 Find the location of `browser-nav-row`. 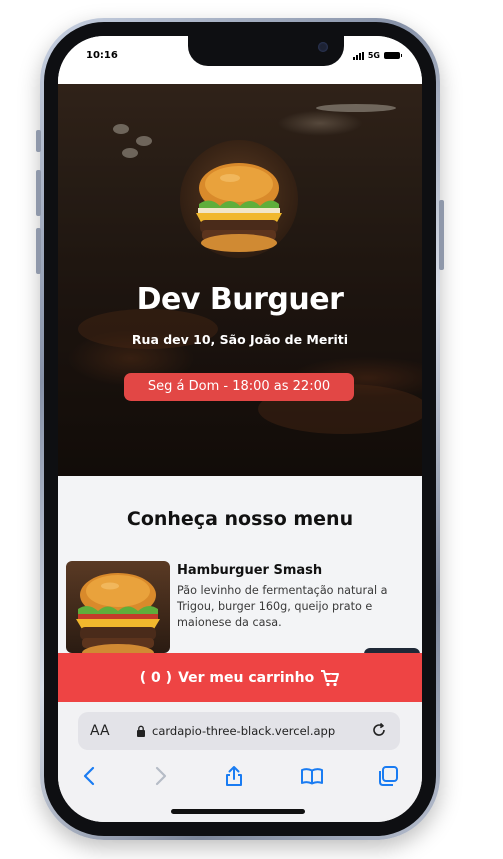

browser-nav-row is located at coordinates (240, 779).